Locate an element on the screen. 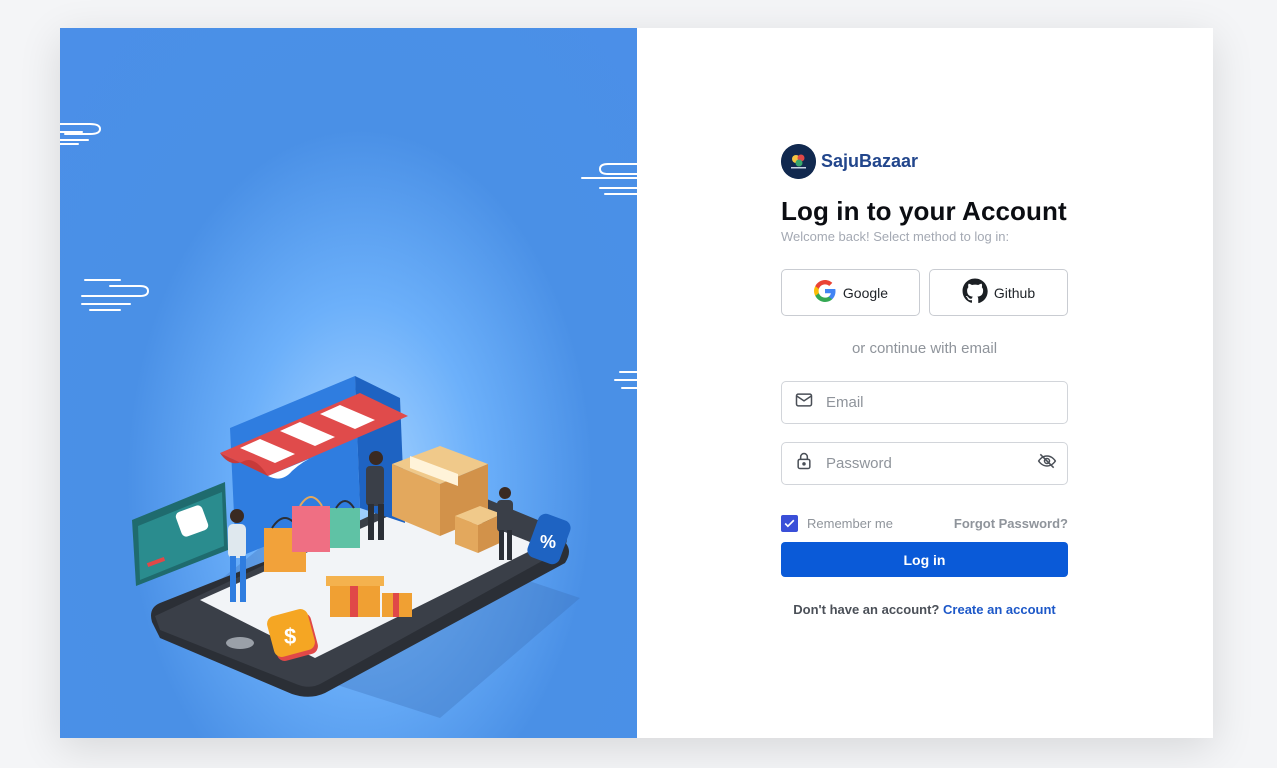 The height and width of the screenshot is (768, 1277). google-login-label: Google is located at coordinates (865, 292).